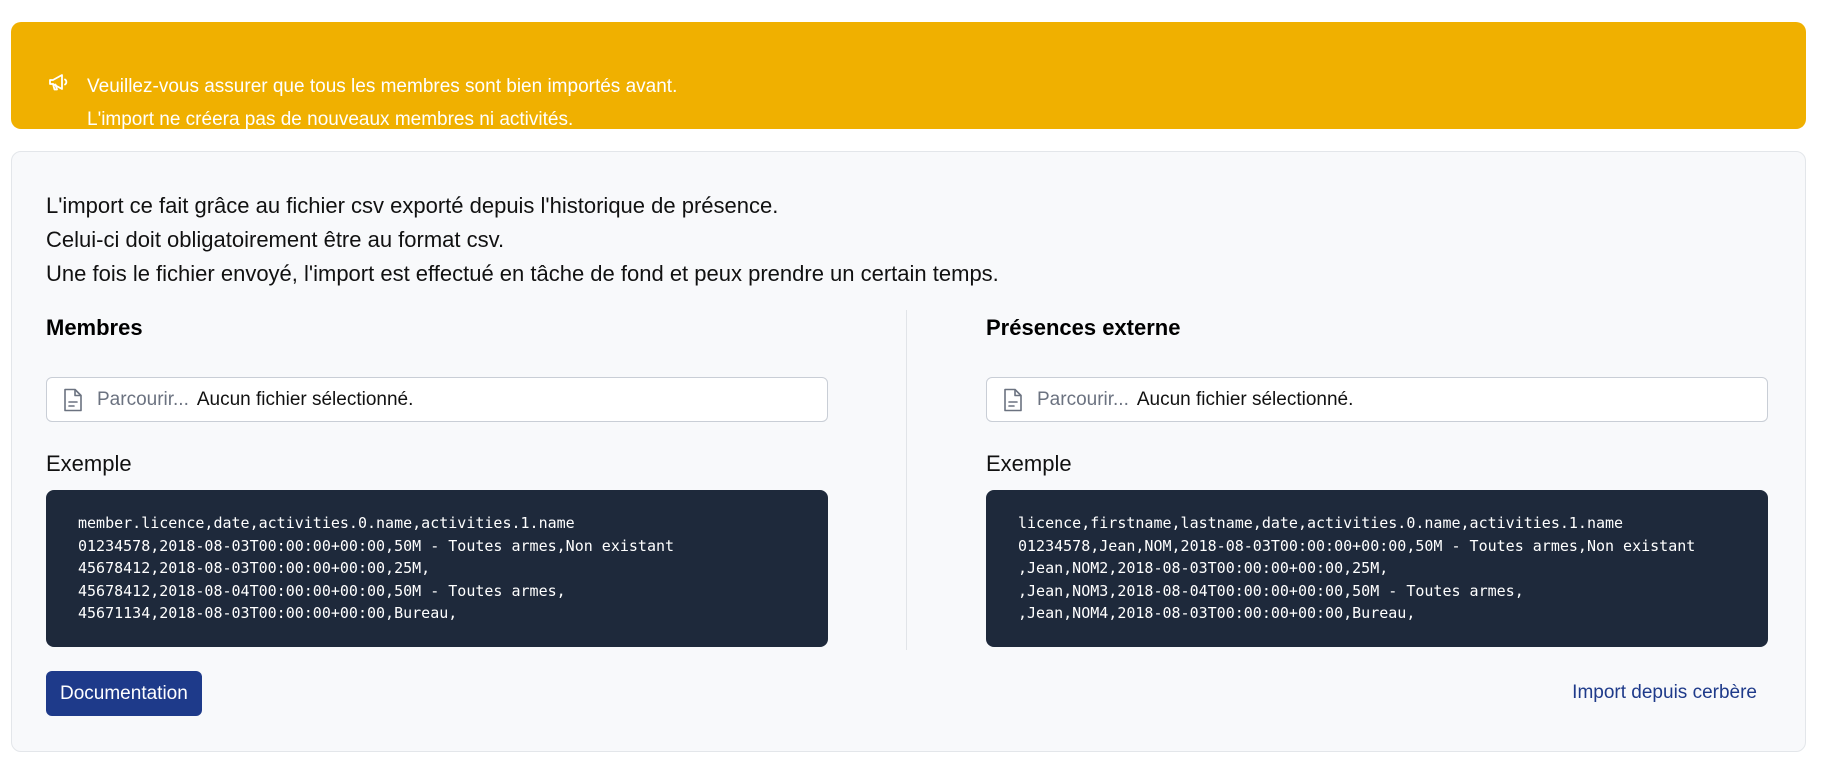 The image size is (1821, 767). I want to click on external-title: Présences externe, so click(1083, 327).